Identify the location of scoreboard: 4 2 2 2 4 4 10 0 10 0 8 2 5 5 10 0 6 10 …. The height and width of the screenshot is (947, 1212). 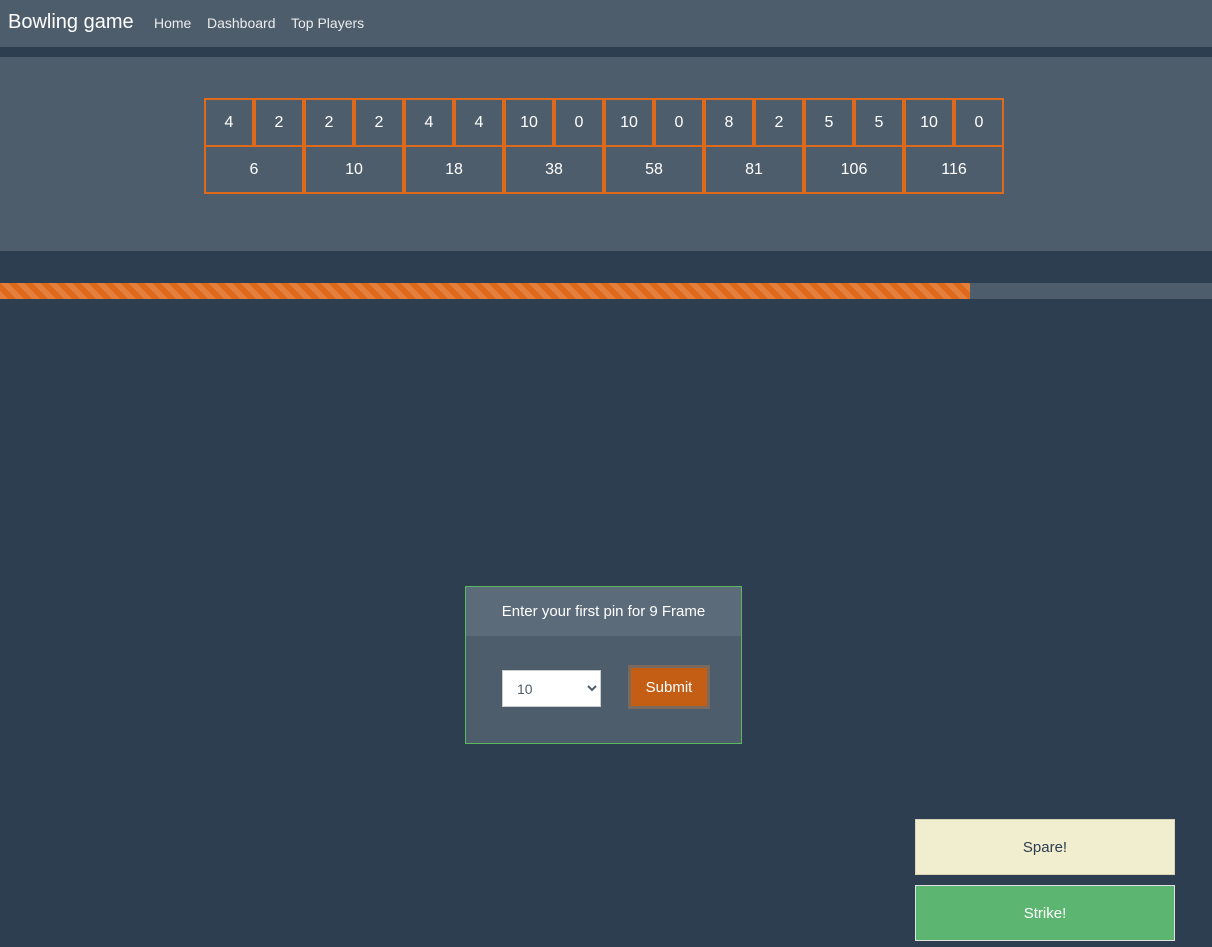
(604, 146).